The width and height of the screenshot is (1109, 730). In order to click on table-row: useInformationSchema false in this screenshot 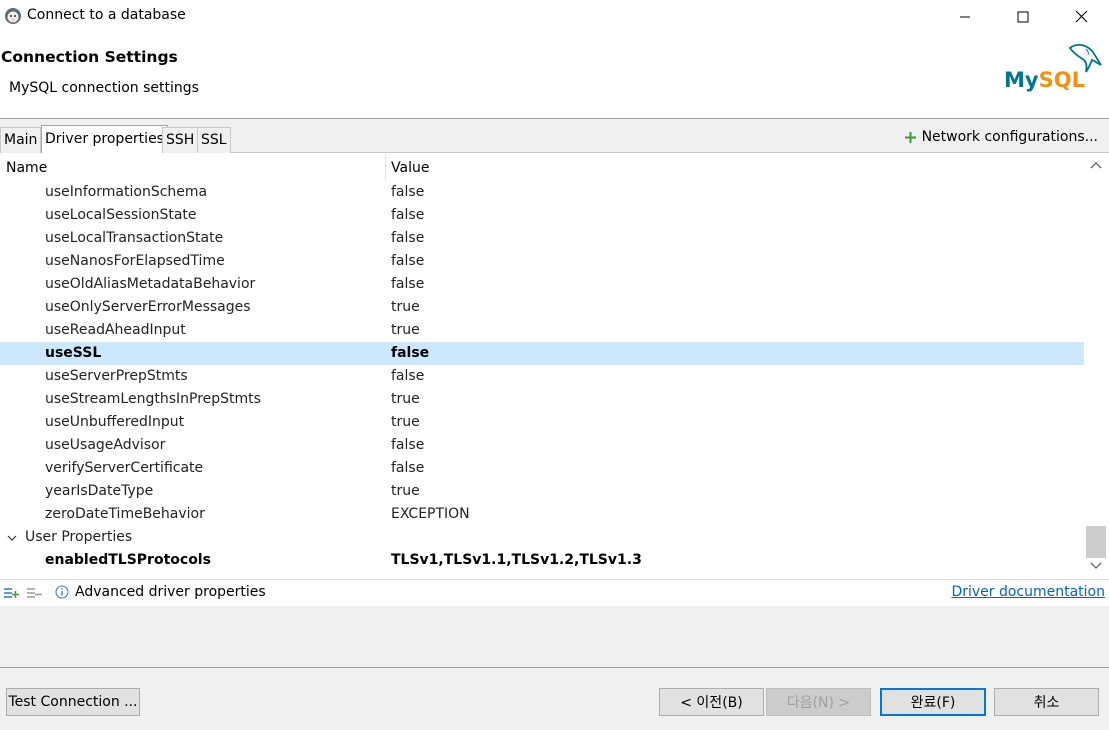, I will do `click(542, 192)`.